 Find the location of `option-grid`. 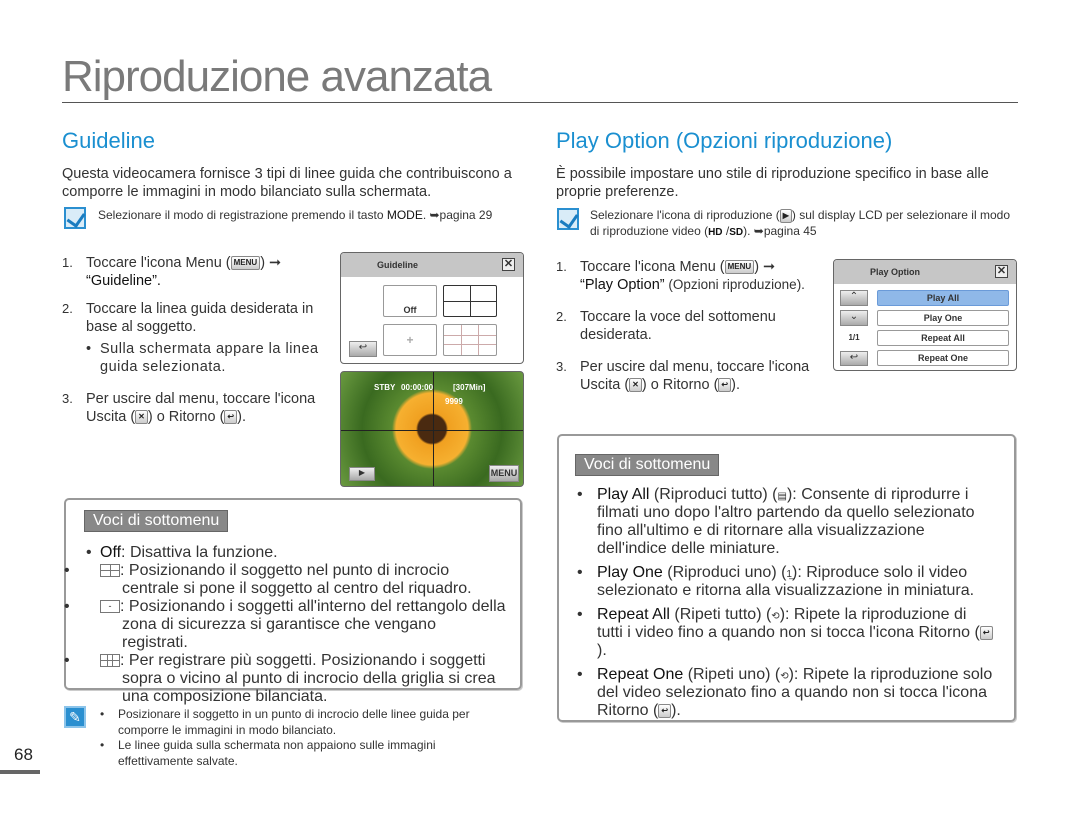

option-grid is located at coordinates (470, 340).